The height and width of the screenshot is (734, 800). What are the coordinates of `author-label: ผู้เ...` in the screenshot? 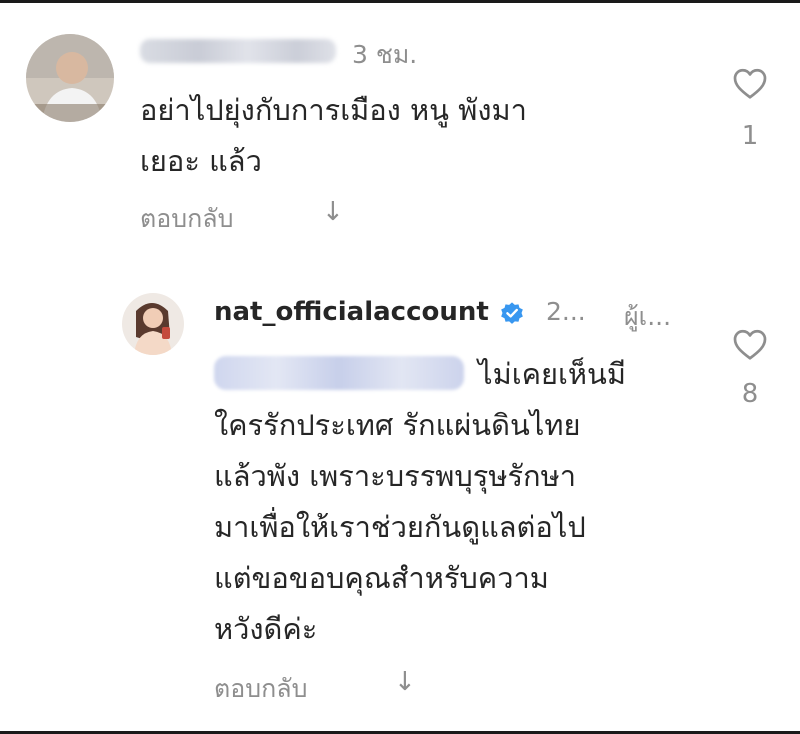 It's located at (648, 316).